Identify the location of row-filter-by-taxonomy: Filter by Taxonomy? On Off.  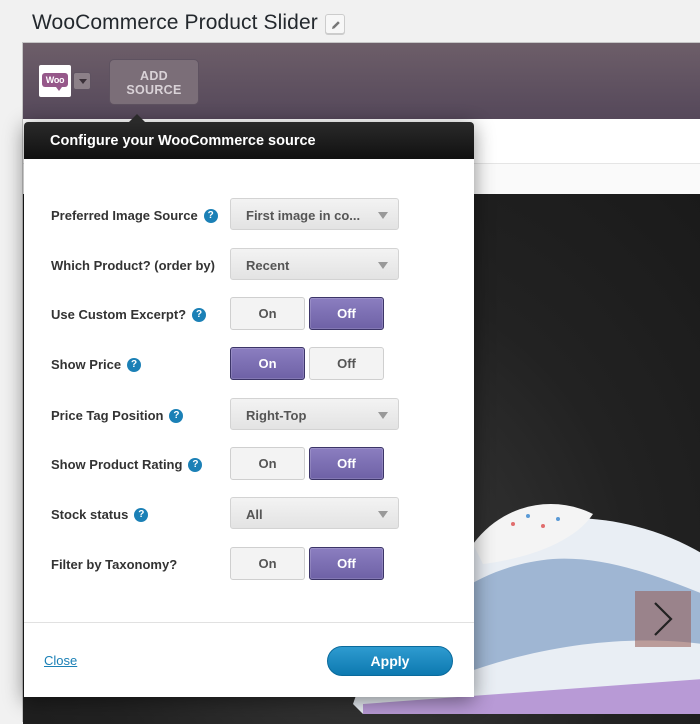
(249, 565).